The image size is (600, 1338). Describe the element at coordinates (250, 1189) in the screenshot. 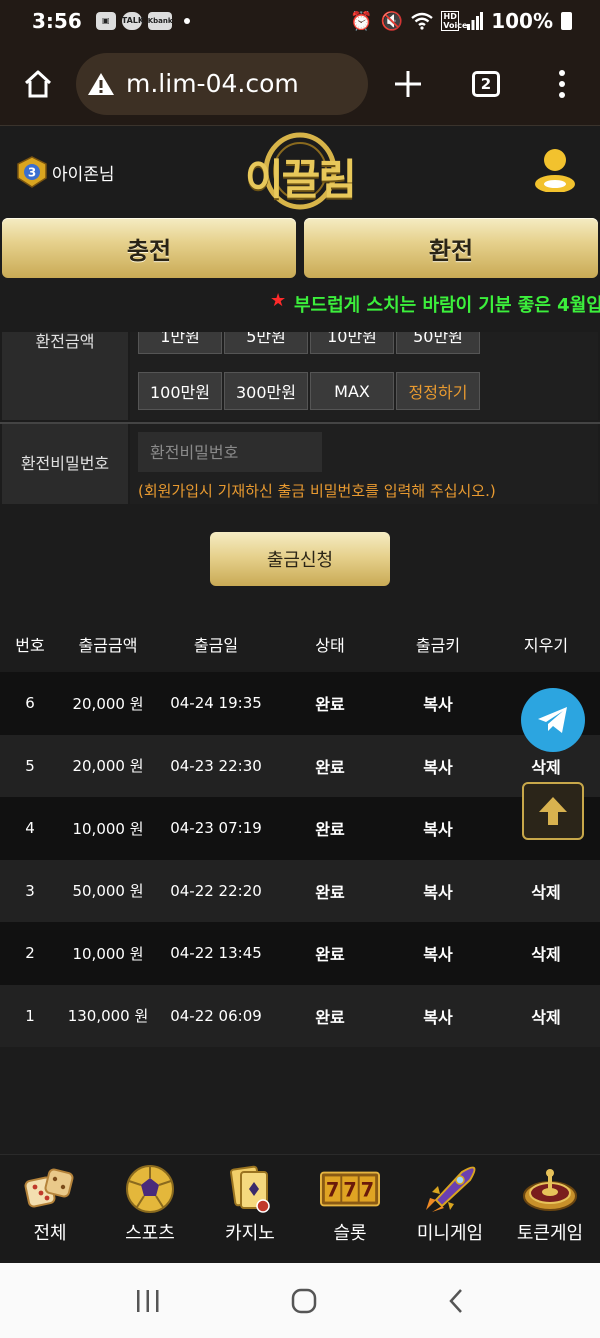

I see `cards-icon` at that location.